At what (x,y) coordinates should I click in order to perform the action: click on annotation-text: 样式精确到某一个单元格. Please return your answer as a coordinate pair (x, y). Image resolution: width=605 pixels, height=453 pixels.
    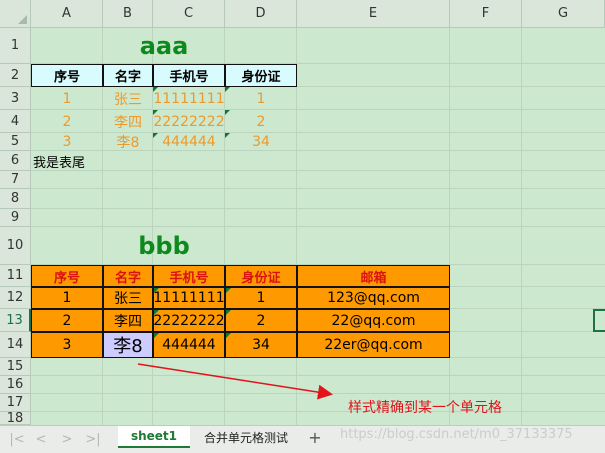
    Looking at the image, I should click on (425, 408).